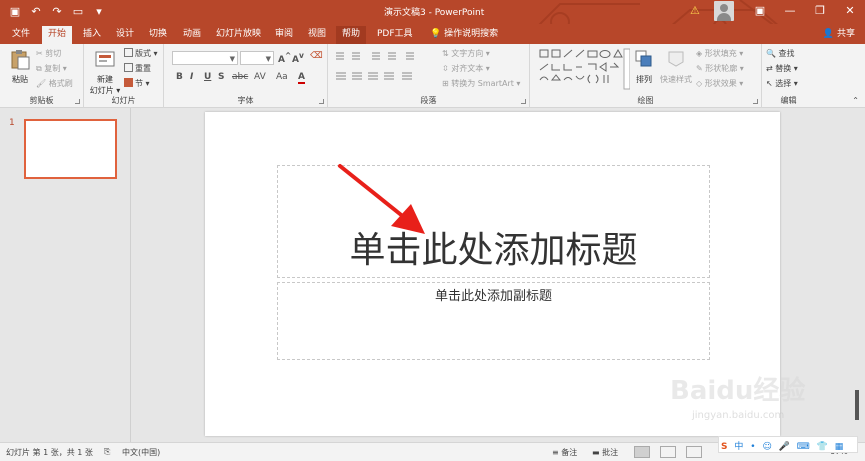 Image resolution: width=865 pixels, height=461 pixels. I want to click on skin-icon: 👕, so click(822, 447).